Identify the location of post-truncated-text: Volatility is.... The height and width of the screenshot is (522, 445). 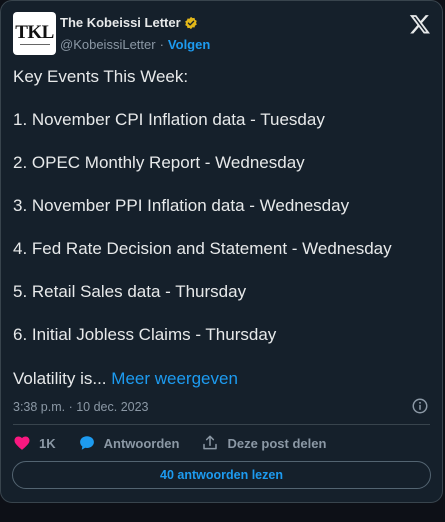
(60, 378).